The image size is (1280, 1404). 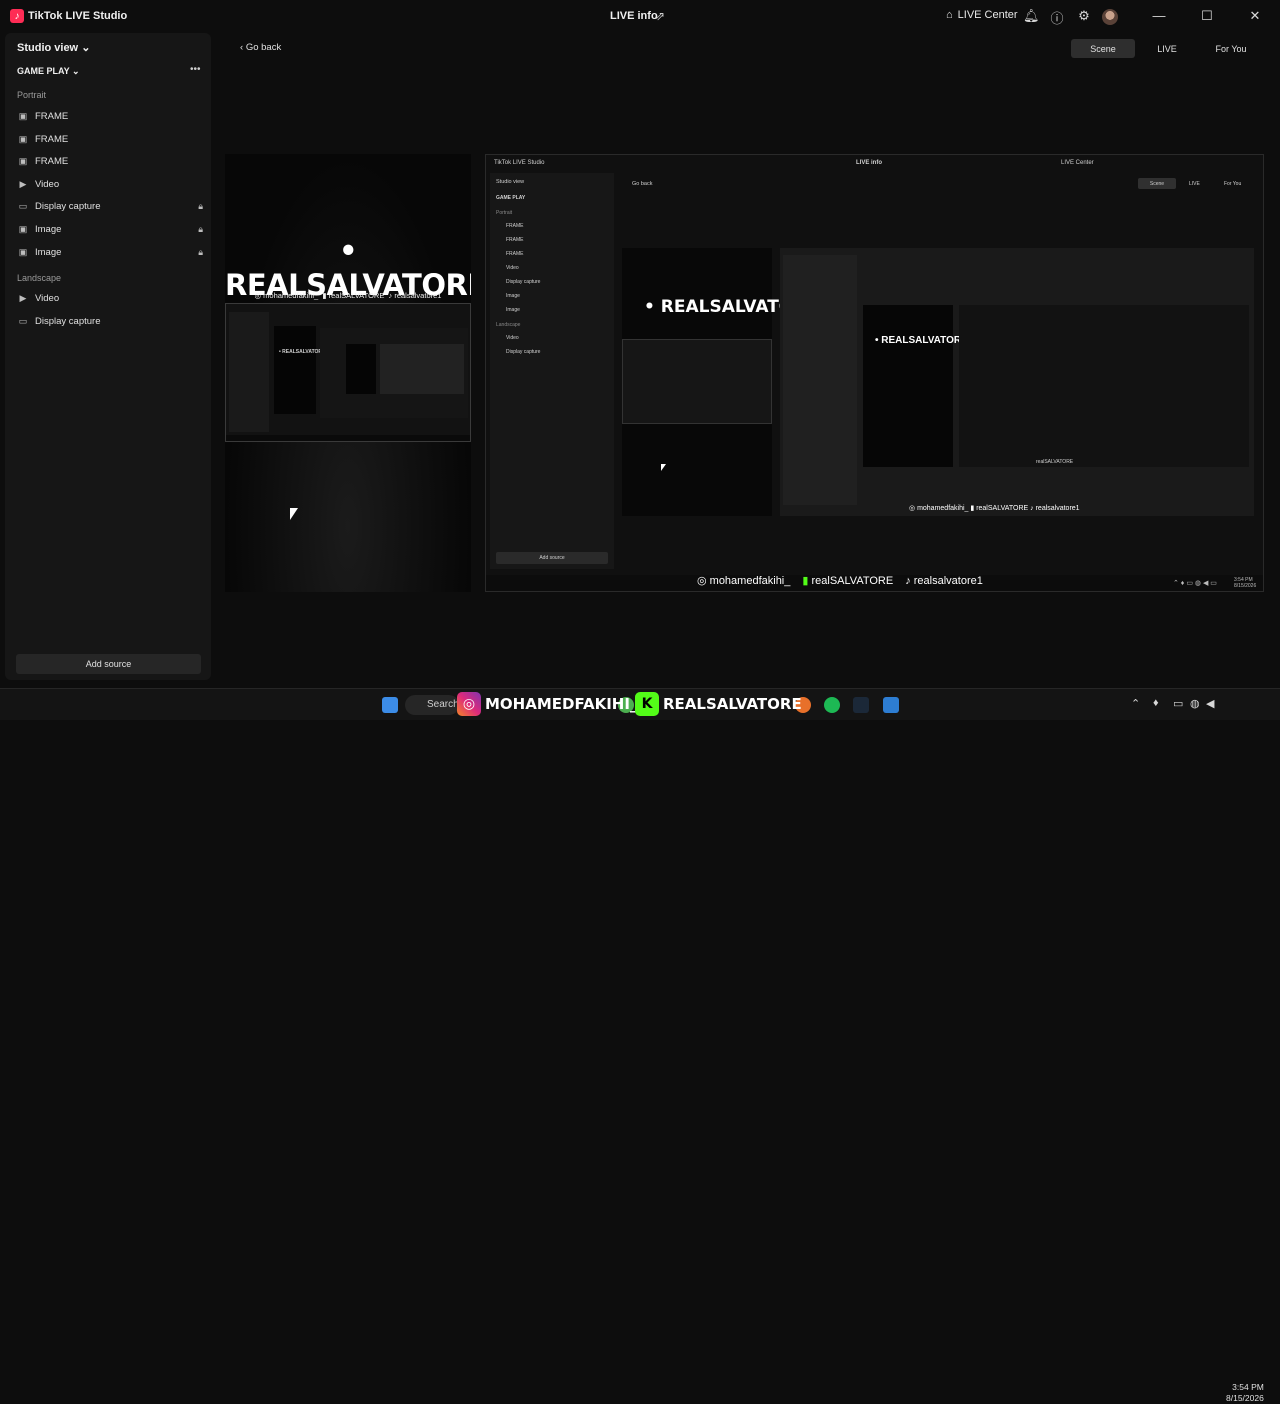 I want to click on instagram-overlay-handle: mohamedfakihi_, so click(x=750, y=581).